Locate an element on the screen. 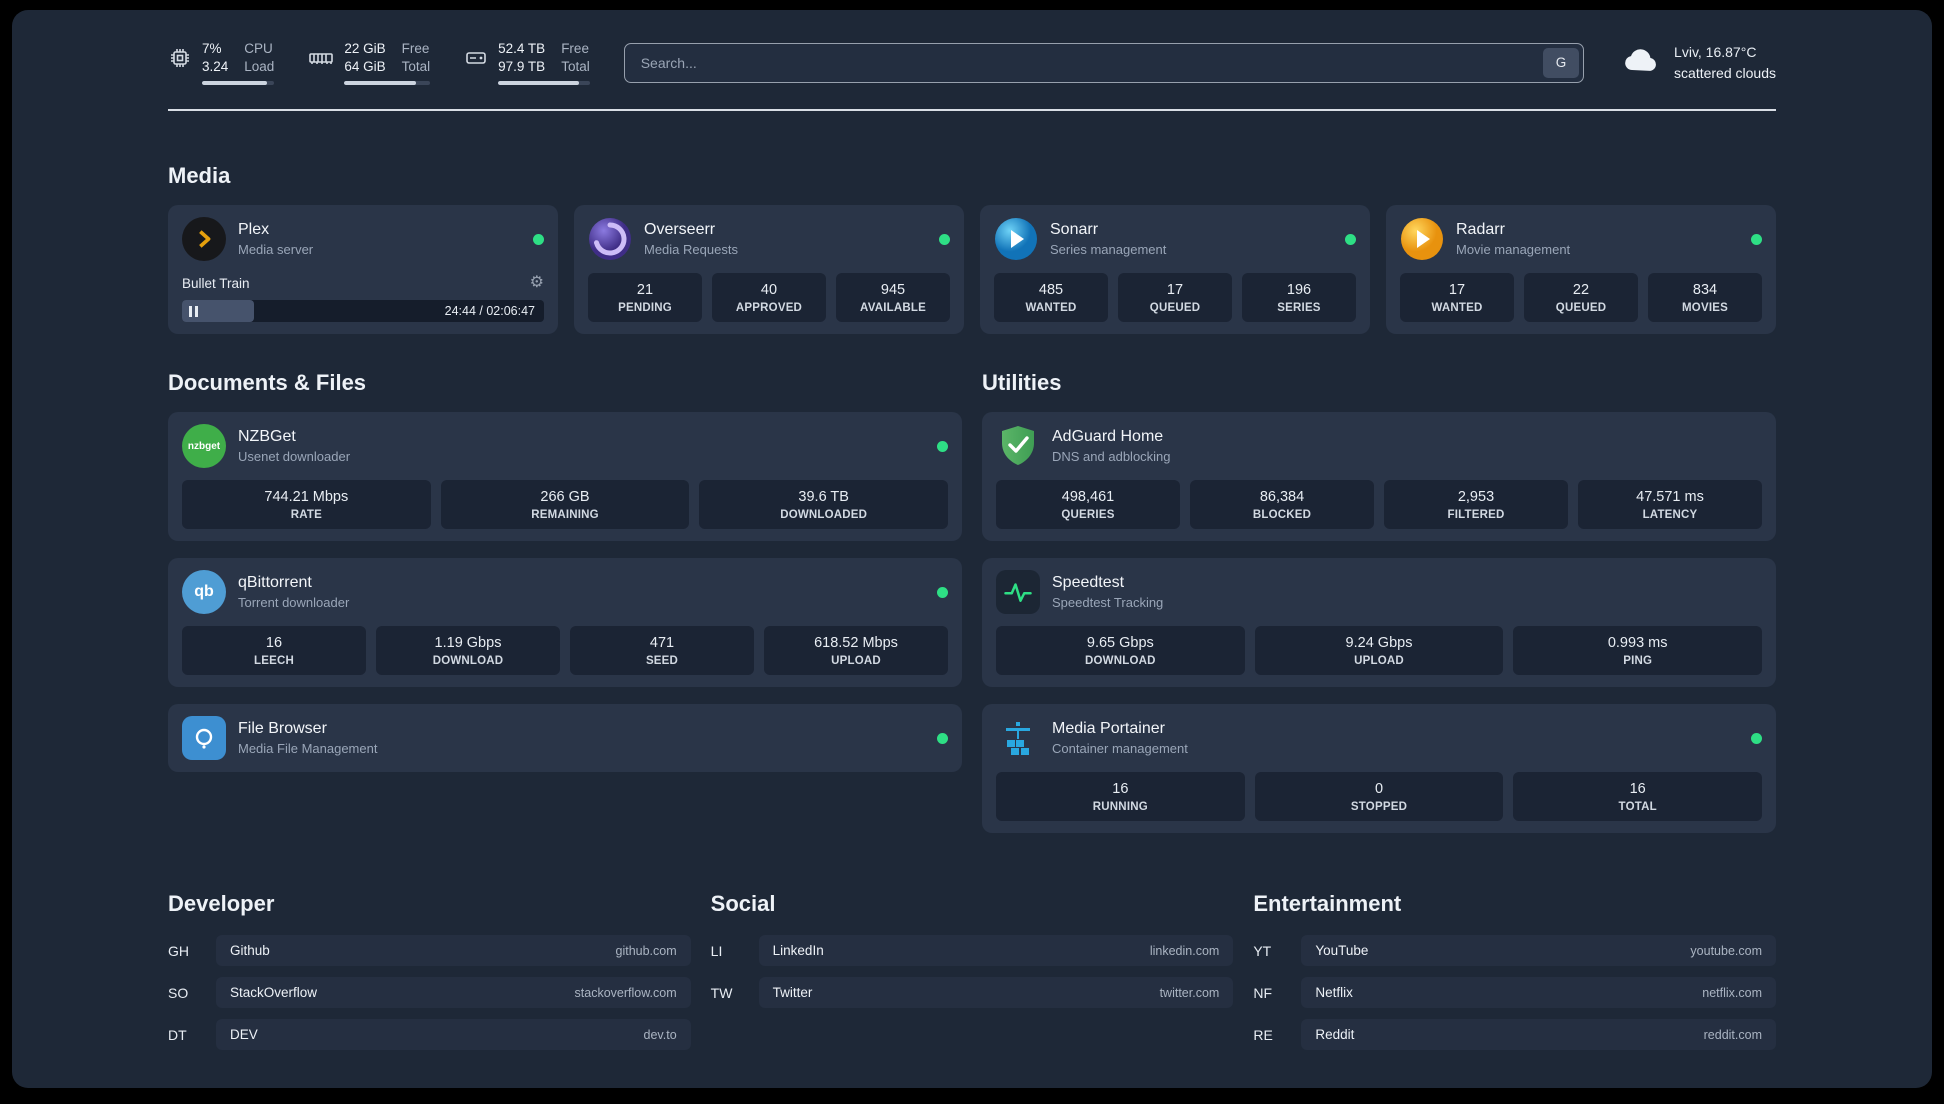 The height and width of the screenshot is (1104, 1944). stat-value: 834 is located at coordinates (1705, 290).